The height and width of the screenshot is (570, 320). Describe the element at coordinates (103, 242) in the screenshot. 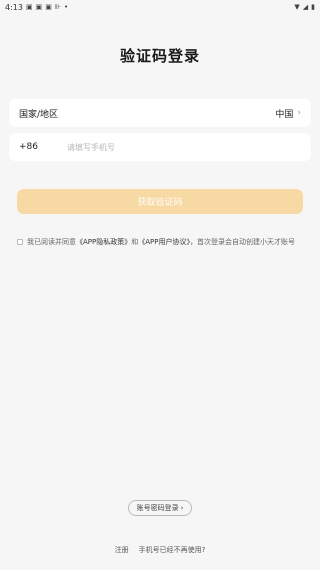

I see `privacy-policy-link: 《APP隐私政策》` at that location.